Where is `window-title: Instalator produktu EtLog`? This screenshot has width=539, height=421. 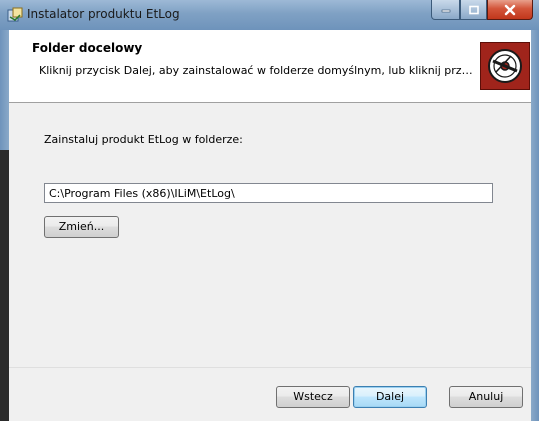 window-title: Instalator produktu EtLog is located at coordinates (103, 14).